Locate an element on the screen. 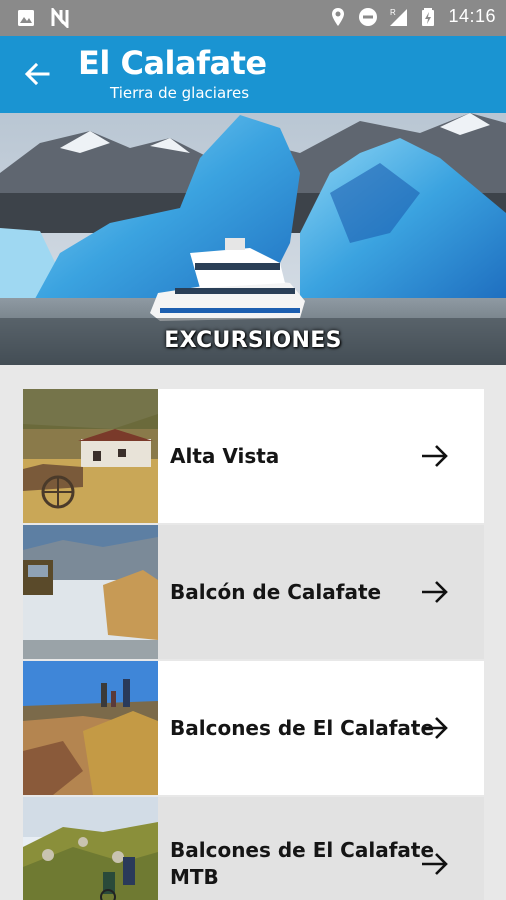  list-item-balcones-de-el-calafate: Balcones de El Calafate is located at coordinates (253, 728).